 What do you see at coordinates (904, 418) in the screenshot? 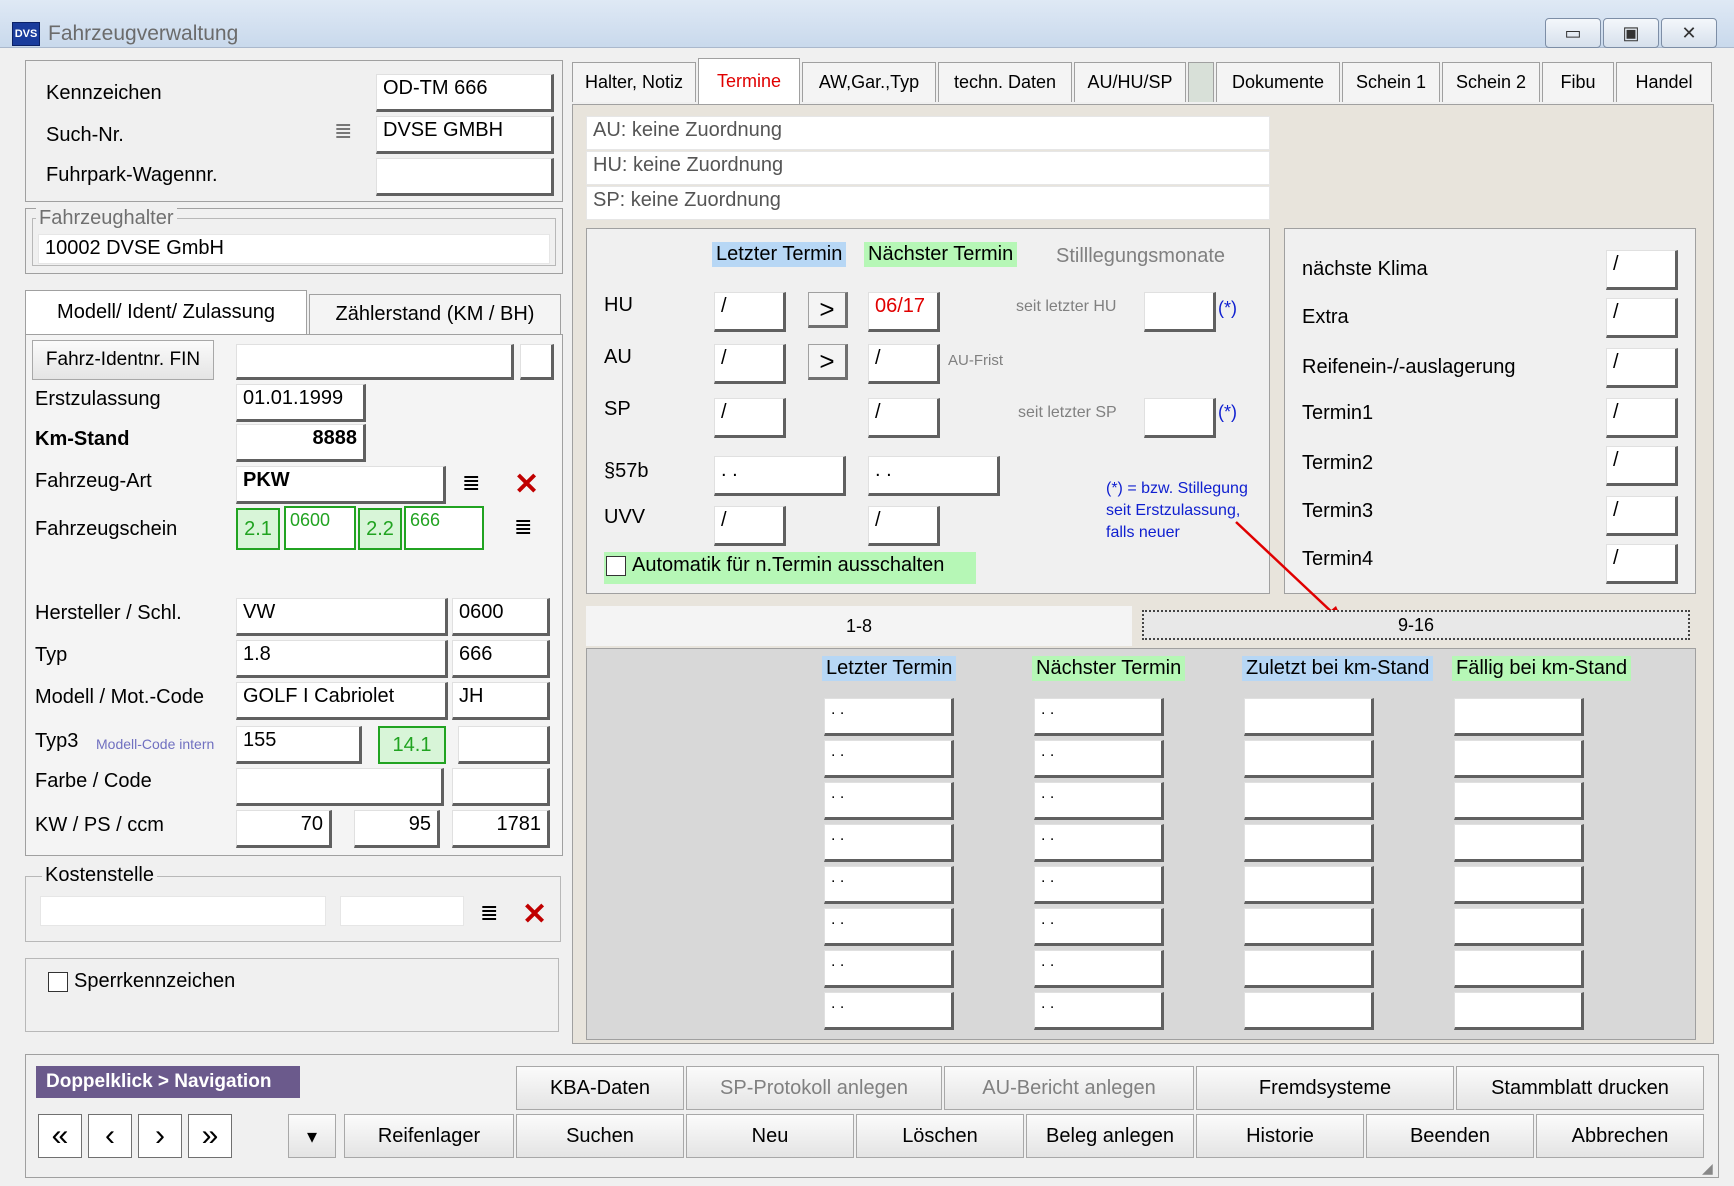
I see `sp-next-input: /` at bounding box center [904, 418].